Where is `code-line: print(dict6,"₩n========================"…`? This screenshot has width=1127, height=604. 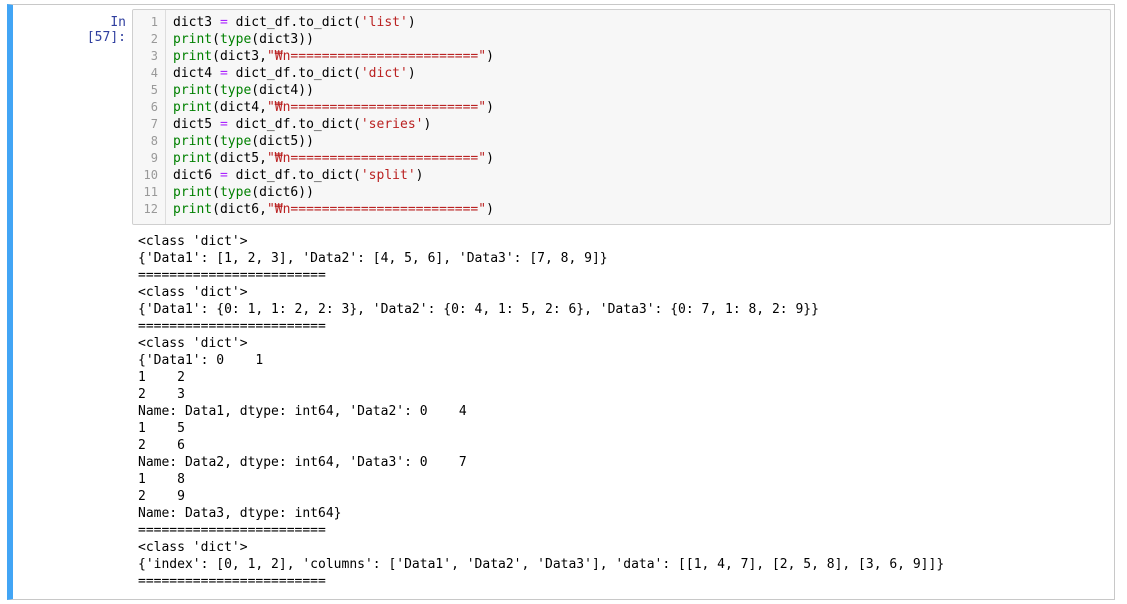
code-line: print(dict6,"₩n========================"… is located at coordinates (333, 209).